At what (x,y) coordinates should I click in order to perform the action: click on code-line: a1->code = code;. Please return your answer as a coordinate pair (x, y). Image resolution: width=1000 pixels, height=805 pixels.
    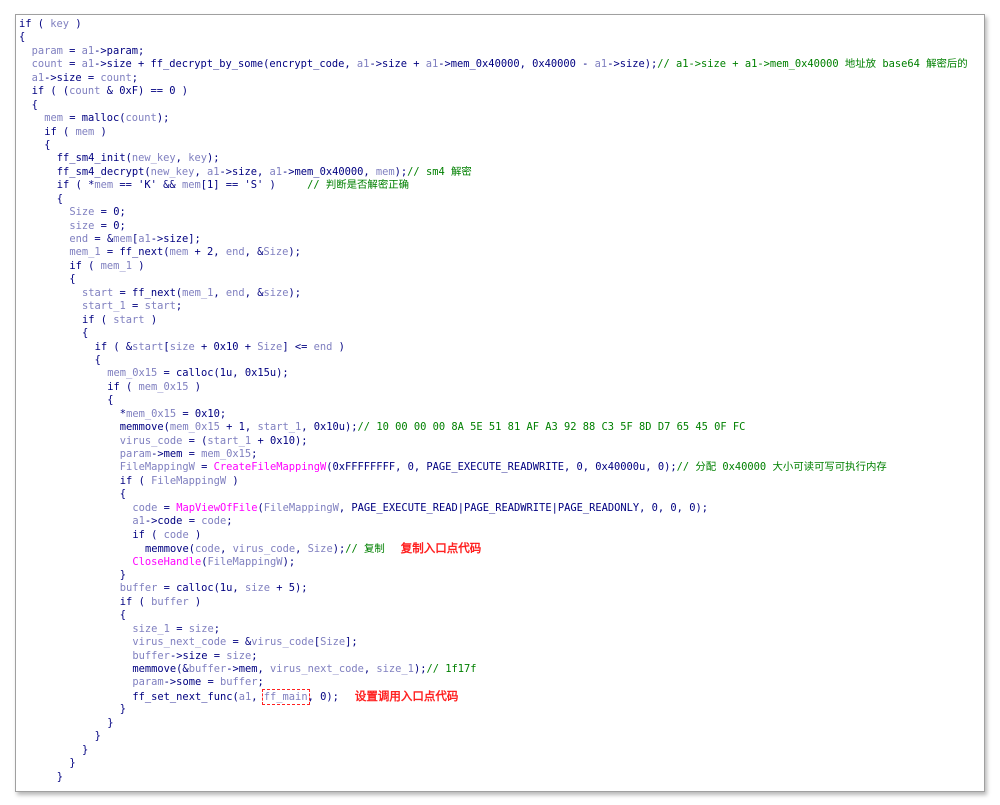
    Looking at the image, I should click on (500, 521).